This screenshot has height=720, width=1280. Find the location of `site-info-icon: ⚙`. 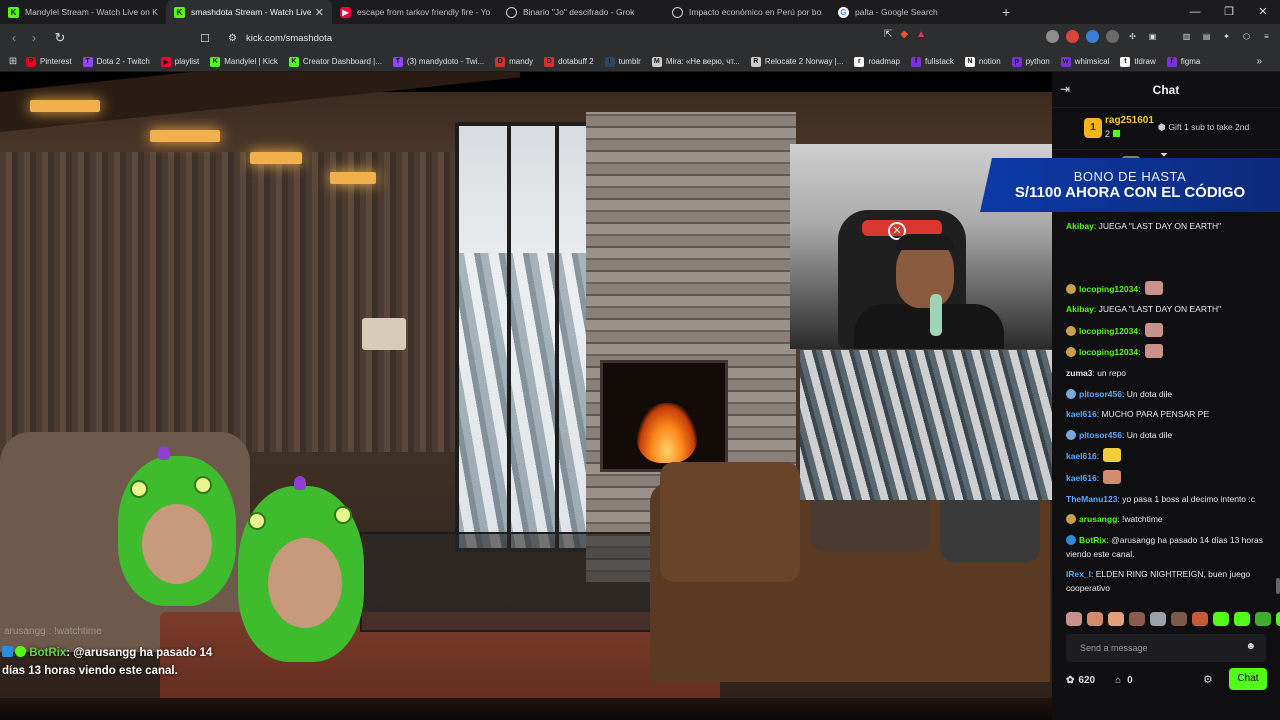

site-info-icon: ⚙ is located at coordinates (237, 38).